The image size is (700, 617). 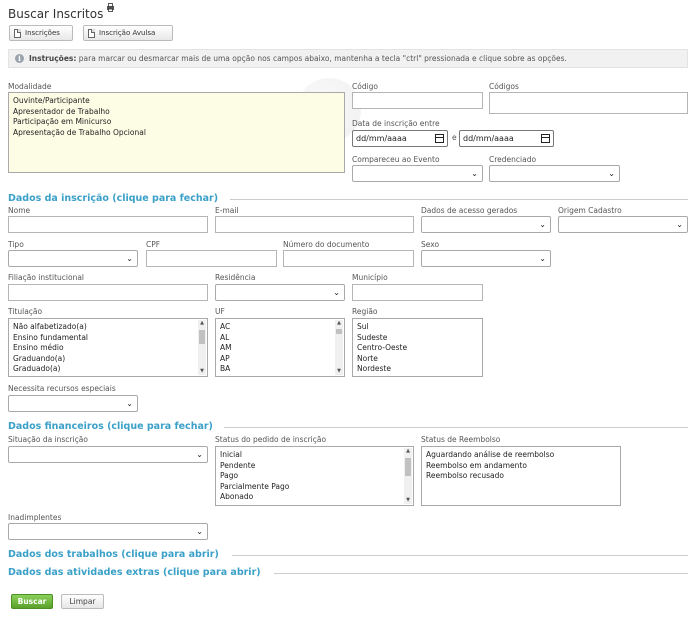 I want to click on list-item: Parcialmente Pago, so click(x=314, y=487).